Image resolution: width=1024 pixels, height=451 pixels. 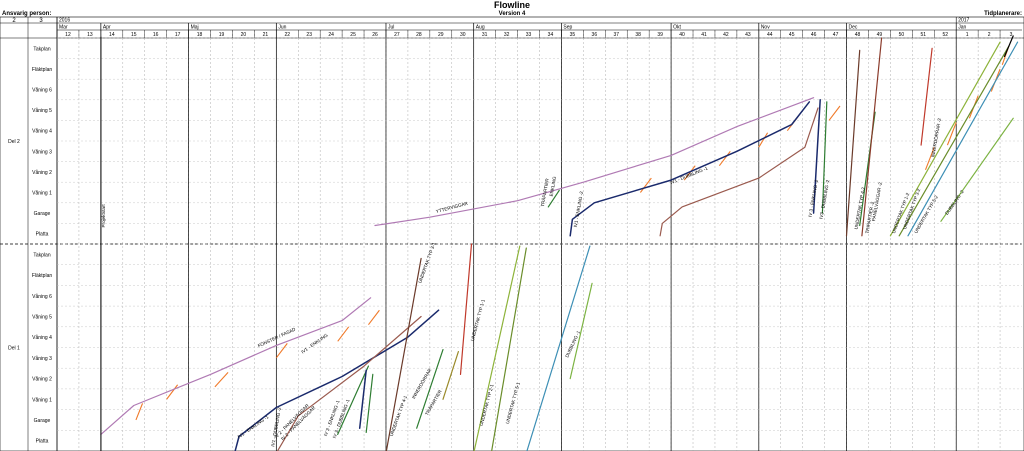 I want to click on week-tick-label: 37, so click(x=616, y=35).